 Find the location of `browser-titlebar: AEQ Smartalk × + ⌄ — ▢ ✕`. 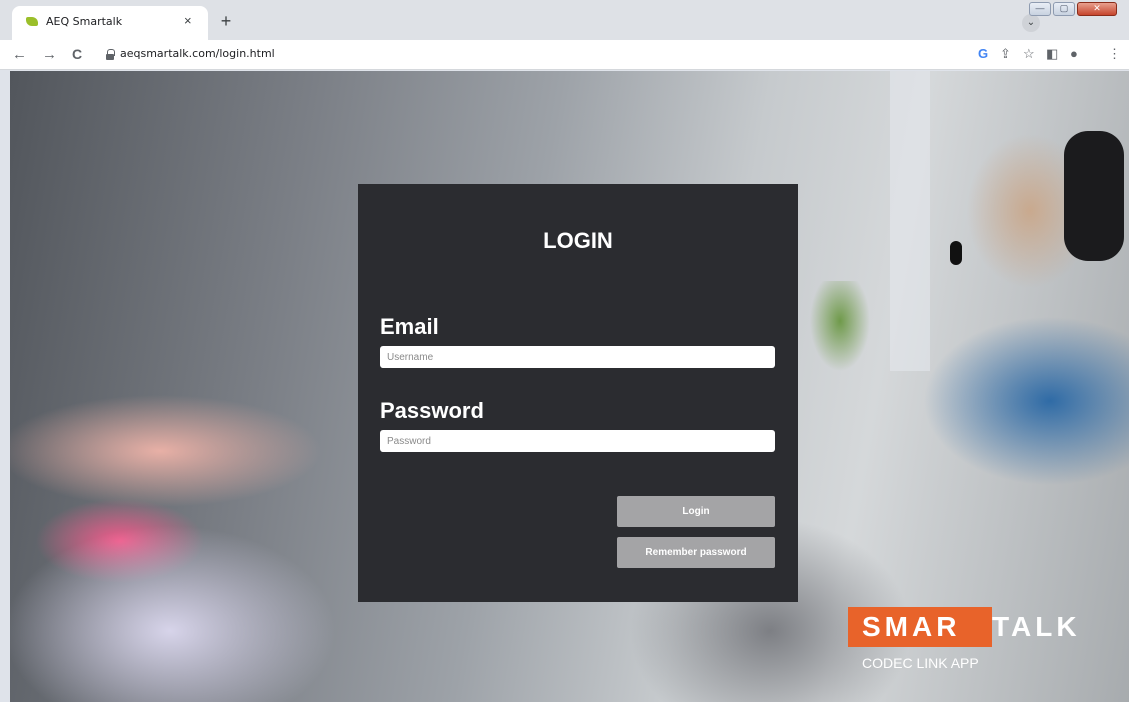

browser-titlebar: AEQ Smartalk × + ⌄ — ▢ ✕ is located at coordinates (564, 20).